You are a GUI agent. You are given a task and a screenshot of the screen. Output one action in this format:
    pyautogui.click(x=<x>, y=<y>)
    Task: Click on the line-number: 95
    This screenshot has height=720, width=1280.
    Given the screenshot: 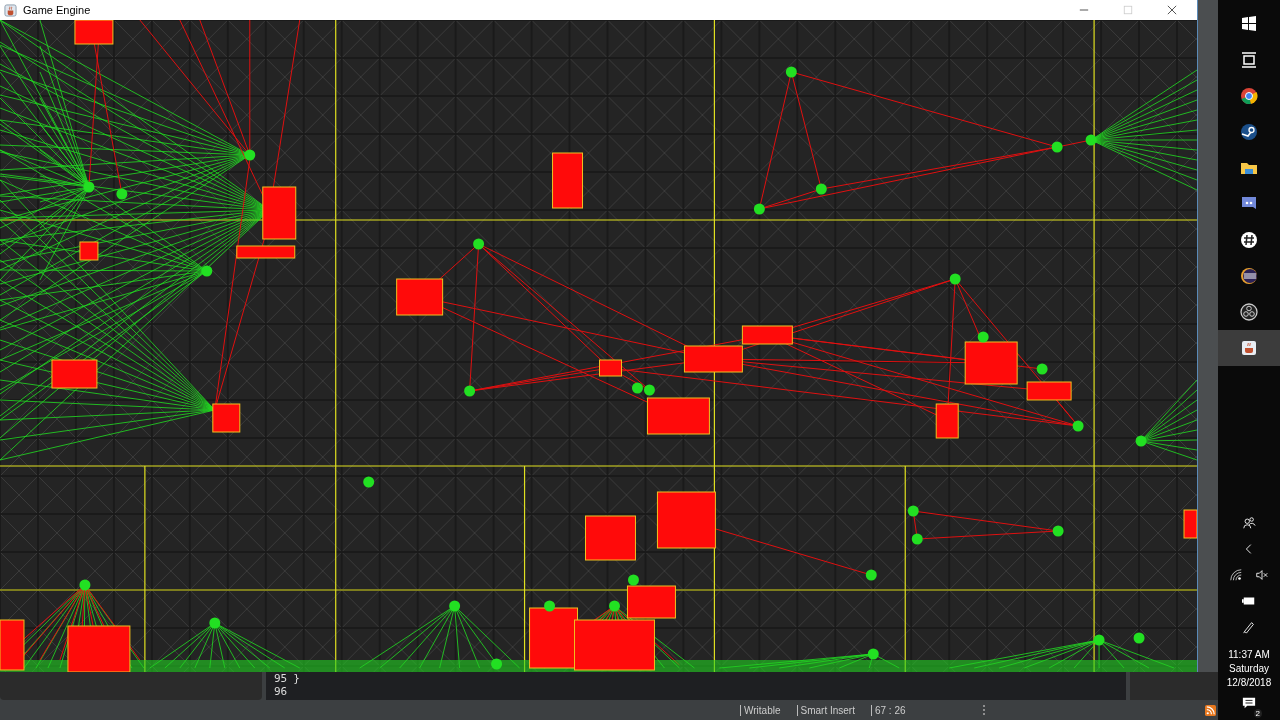 What is the action you would take?
    pyautogui.click(x=281, y=678)
    